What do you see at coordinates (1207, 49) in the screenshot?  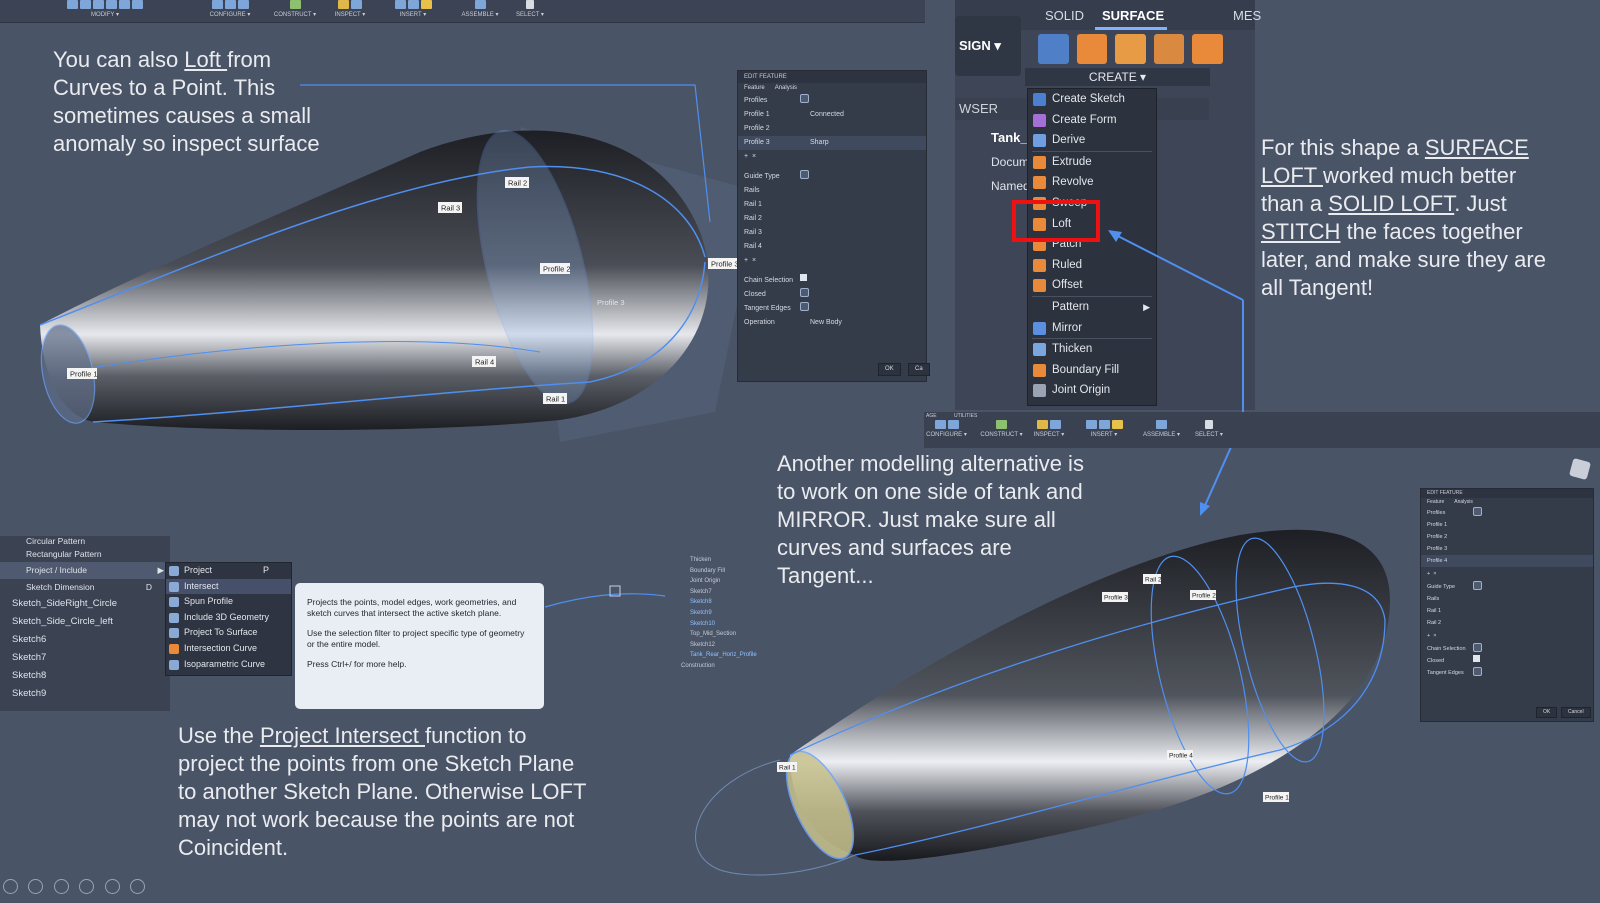 I see `patch-icon` at bounding box center [1207, 49].